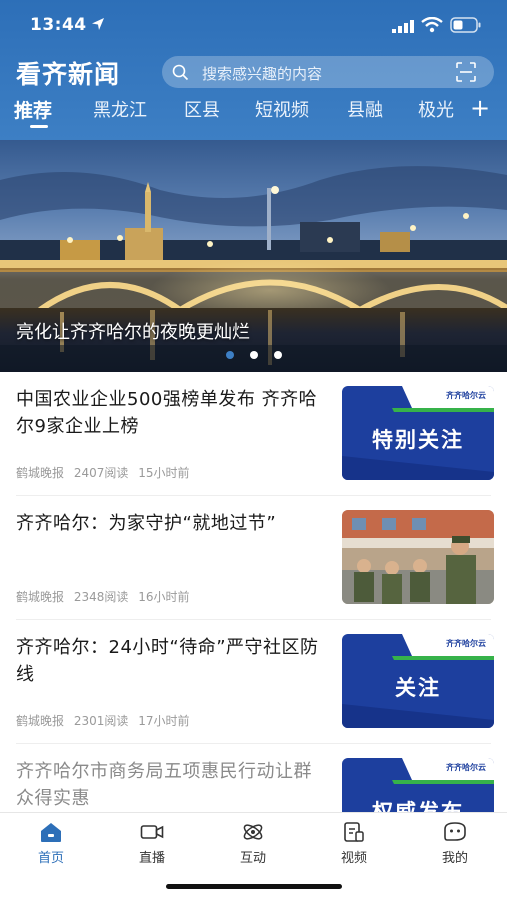  What do you see at coordinates (152, 845) in the screenshot?
I see `nav-live: 直播` at bounding box center [152, 845].